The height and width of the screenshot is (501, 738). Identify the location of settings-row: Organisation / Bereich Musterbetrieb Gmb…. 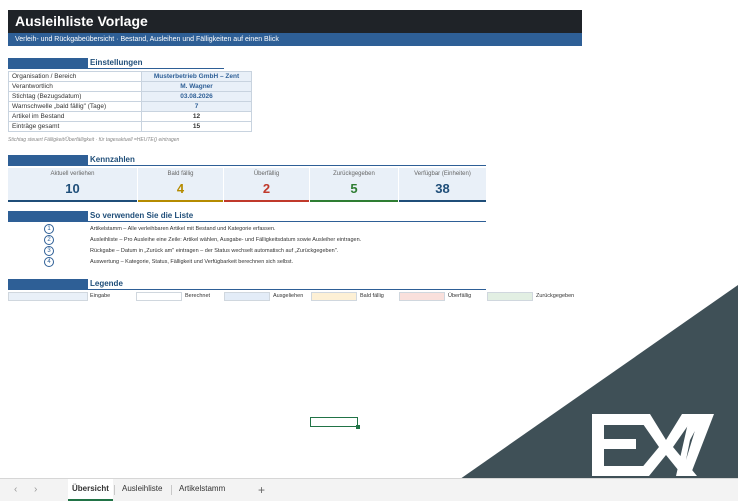
(130, 76).